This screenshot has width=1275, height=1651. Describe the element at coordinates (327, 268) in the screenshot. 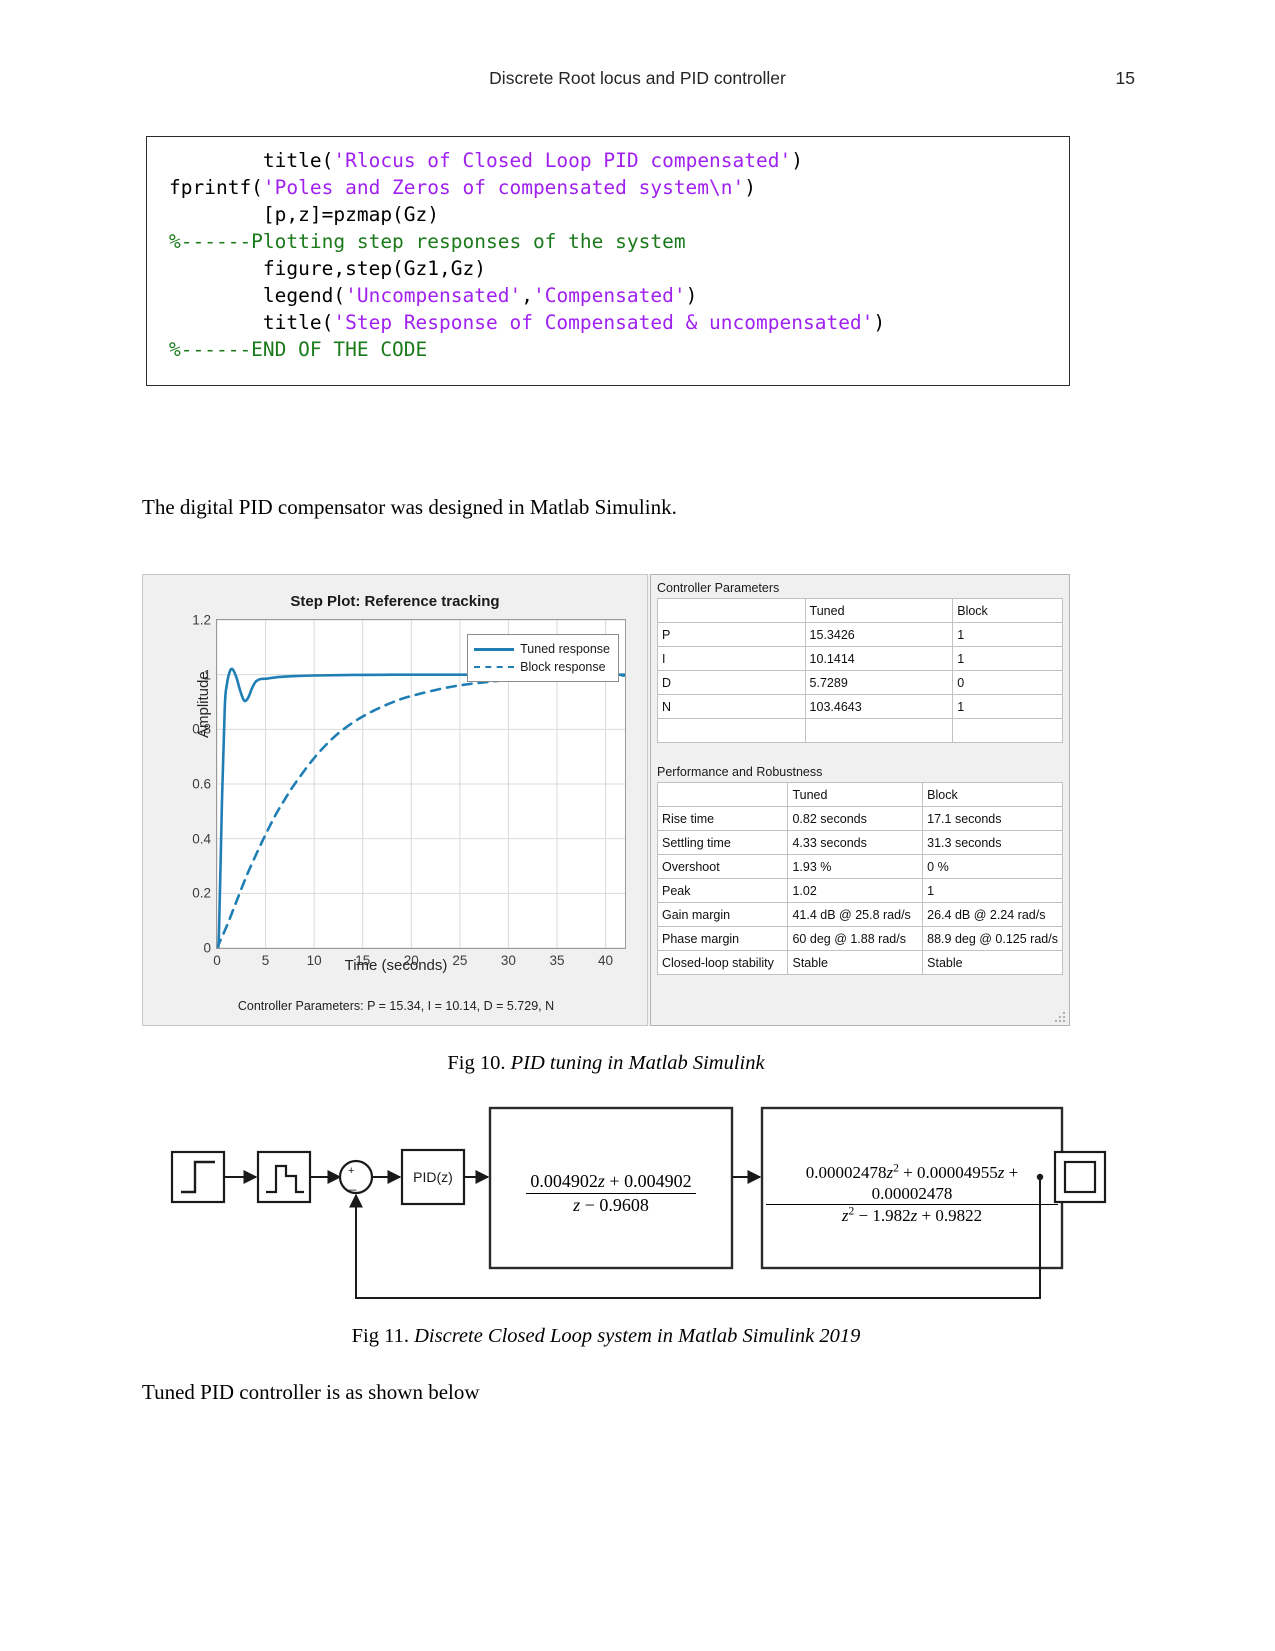

I see `code-token-plain: figure,step(Gz1,Gz)` at that location.